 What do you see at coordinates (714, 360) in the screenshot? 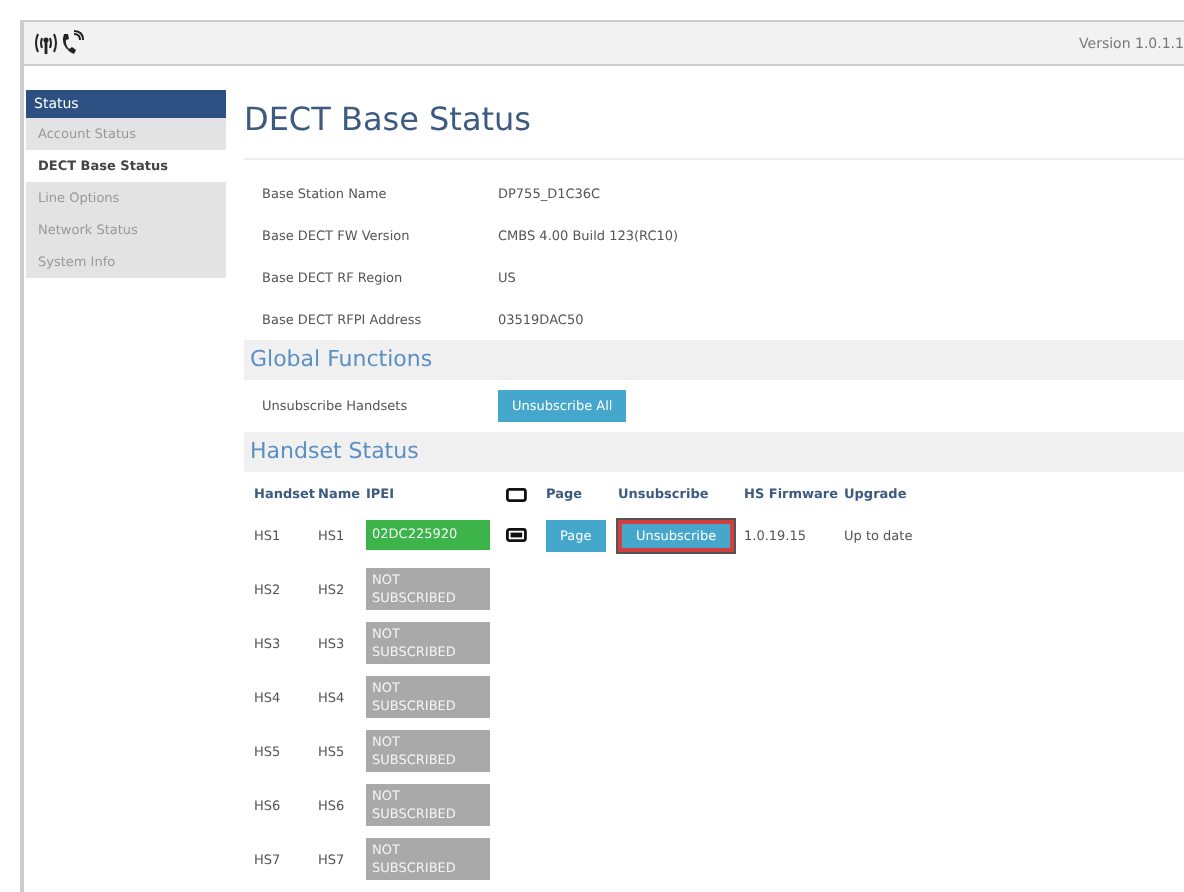
I see `section-header: Global Functions` at bounding box center [714, 360].